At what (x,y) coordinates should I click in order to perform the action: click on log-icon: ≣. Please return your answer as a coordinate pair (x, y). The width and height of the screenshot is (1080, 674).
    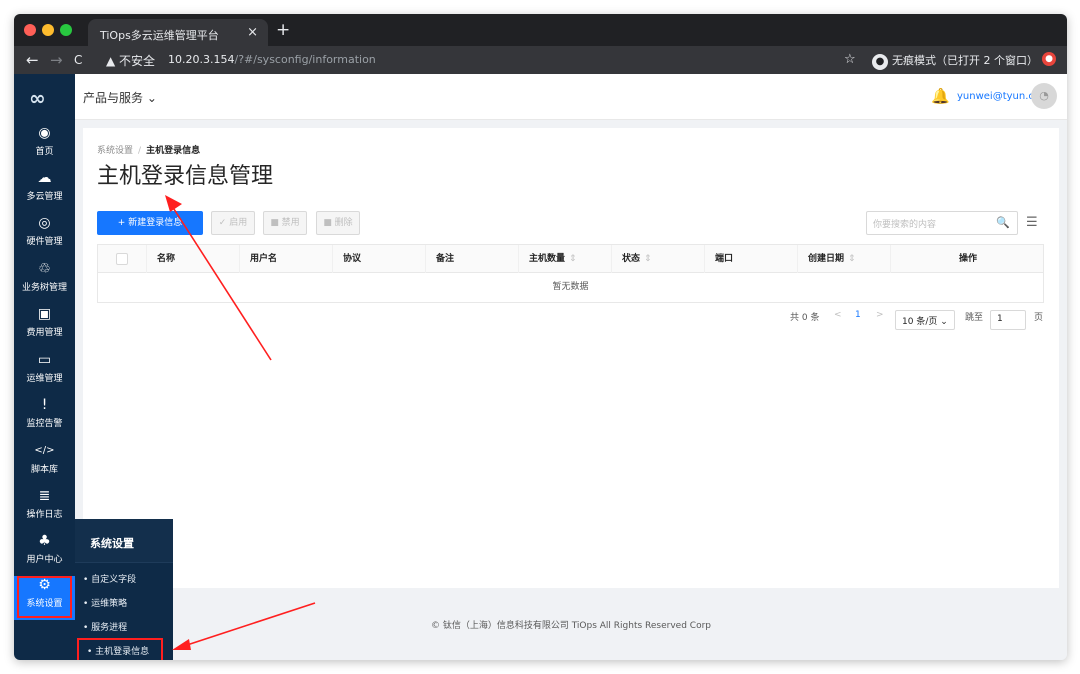
    Looking at the image, I should click on (44, 496).